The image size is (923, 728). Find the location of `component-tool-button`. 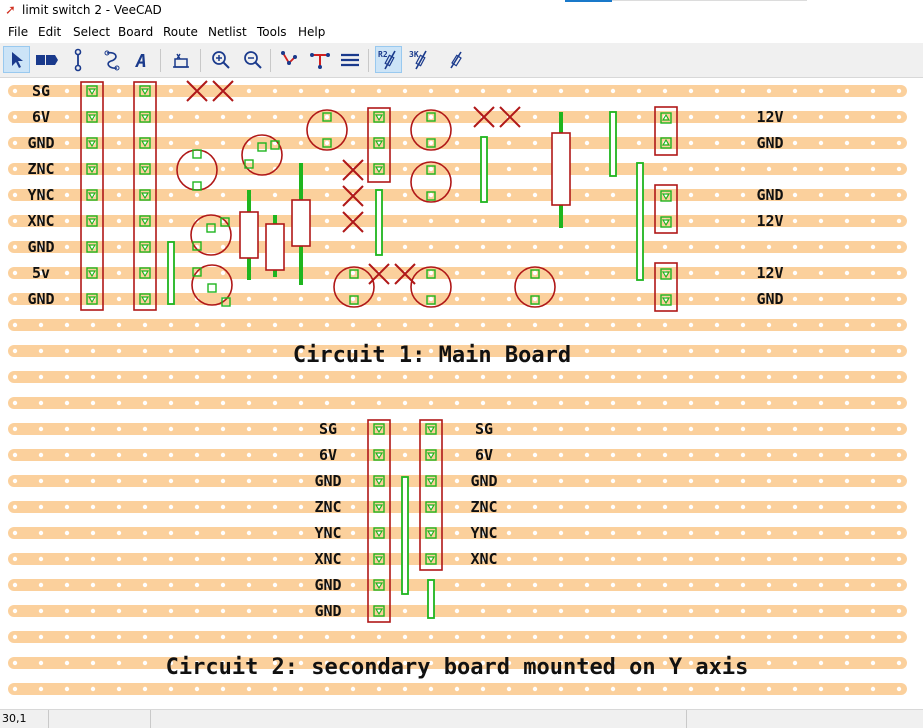

component-tool-button is located at coordinates (46, 59).